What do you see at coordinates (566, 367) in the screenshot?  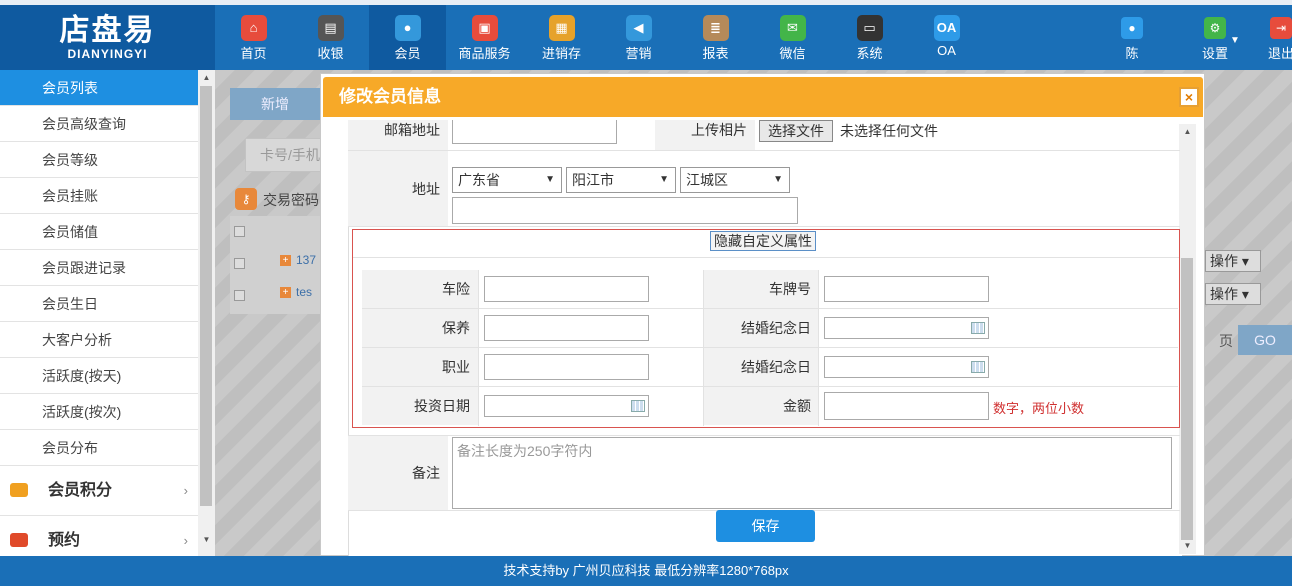 I see `occupation-field` at bounding box center [566, 367].